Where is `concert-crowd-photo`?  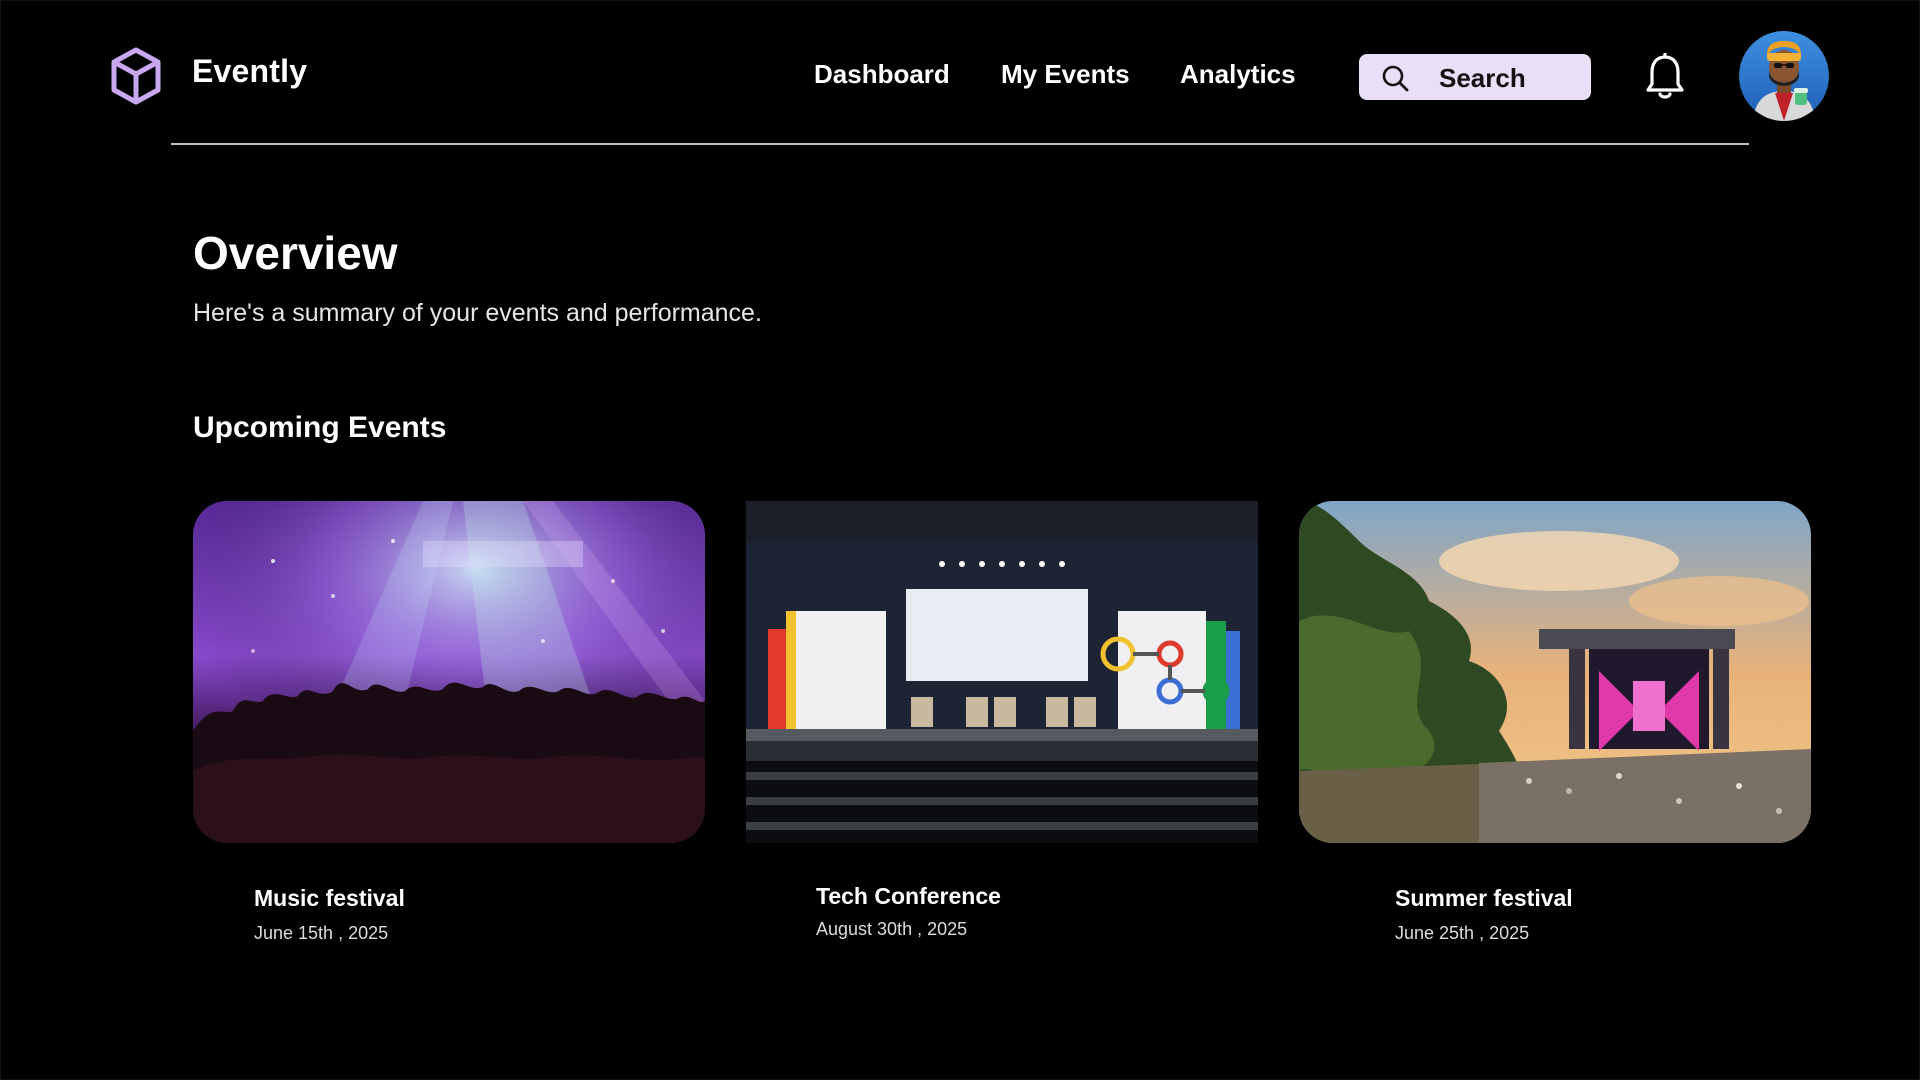 concert-crowd-photo is located at coordinates (449, 672).